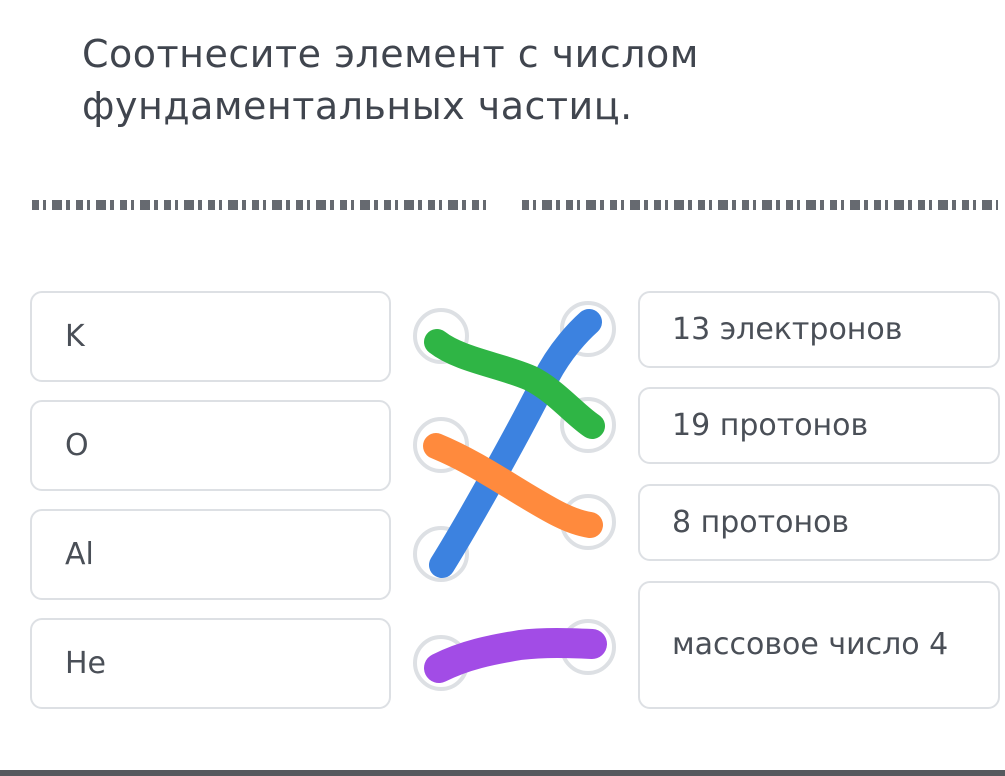  Describe the element at coordinates (261, 205) in the screenshot. I see `obscured-text-line-left` at that location.